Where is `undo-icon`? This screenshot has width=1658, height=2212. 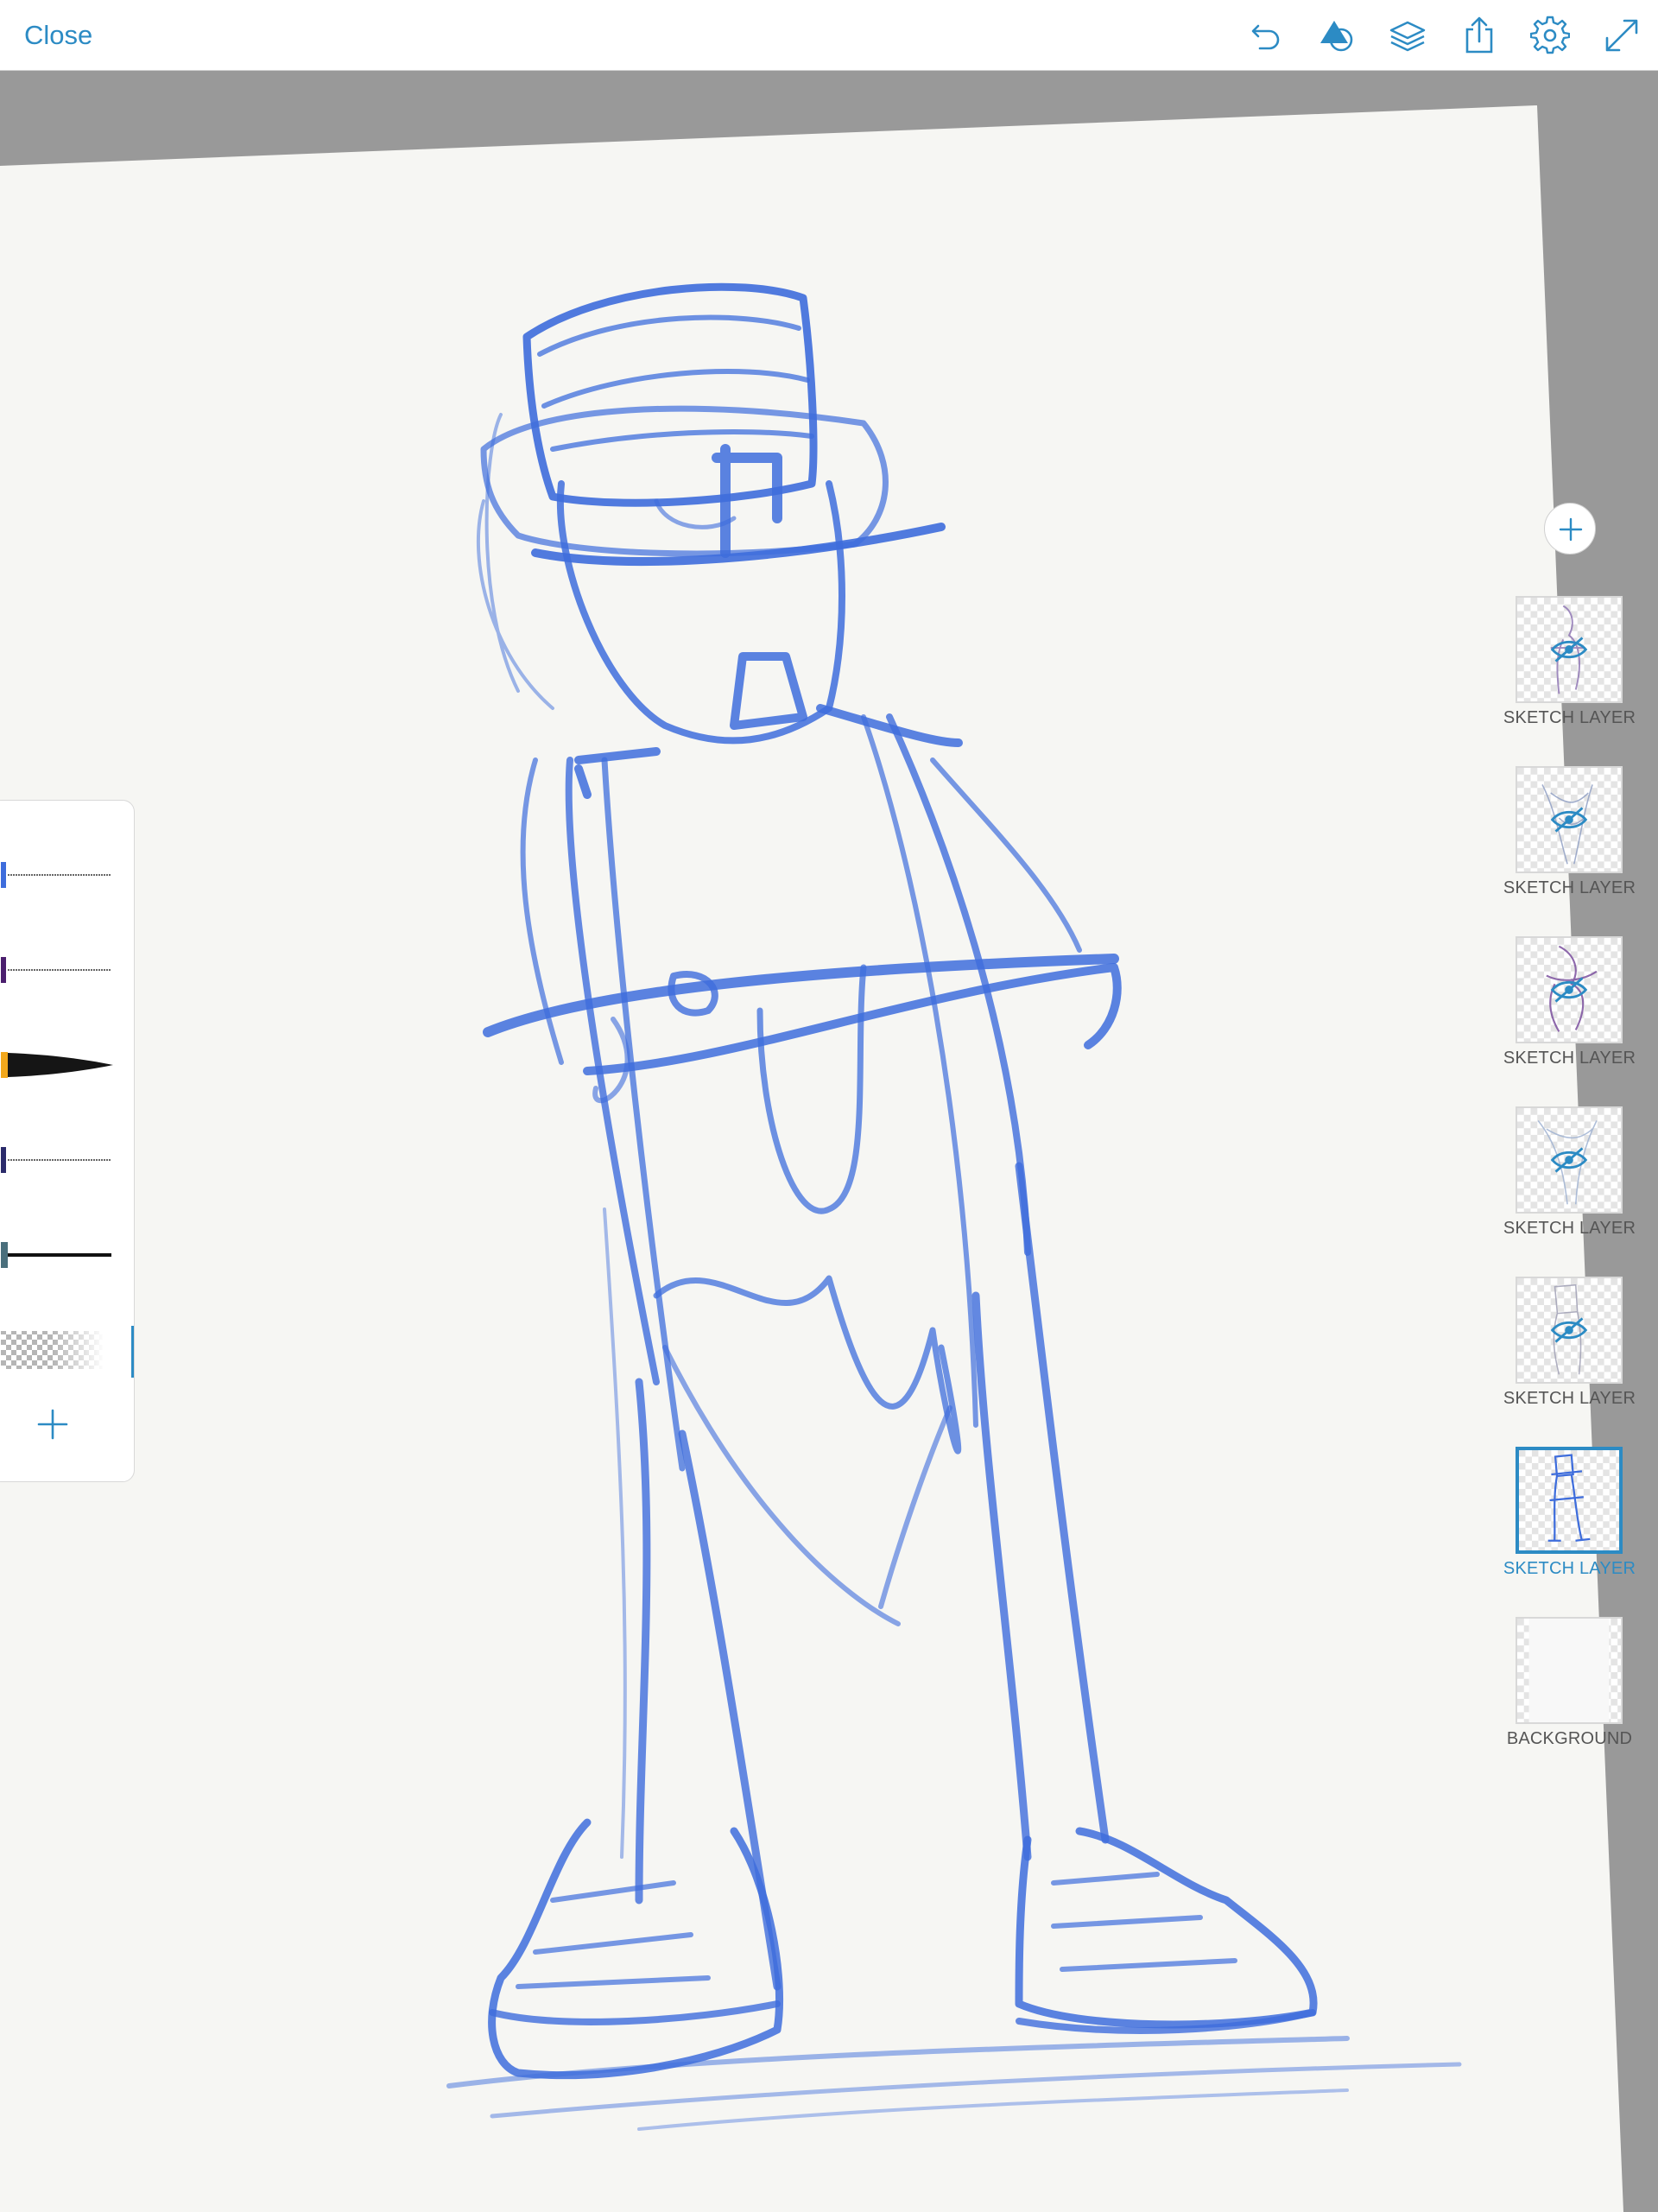
undo-icon is located at coordinates (1266, 35).